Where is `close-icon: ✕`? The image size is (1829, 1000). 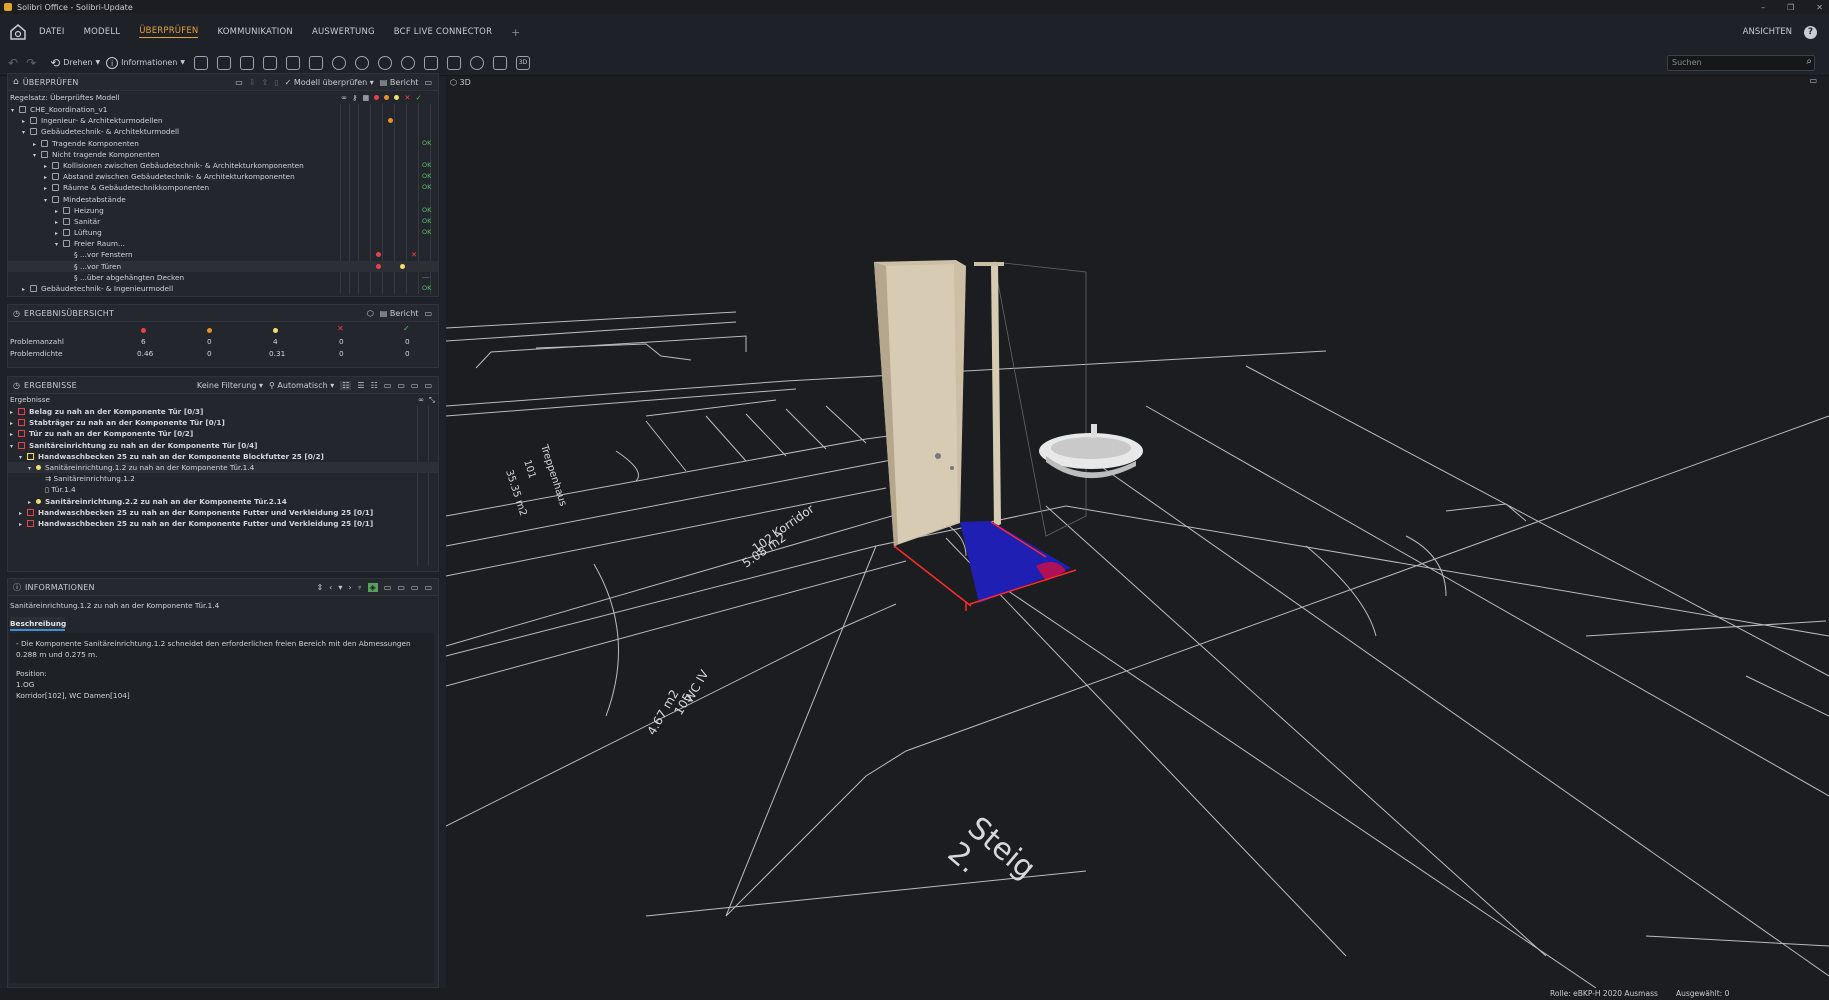 close-icon: ✕ is located at coordinates (1819, 7).